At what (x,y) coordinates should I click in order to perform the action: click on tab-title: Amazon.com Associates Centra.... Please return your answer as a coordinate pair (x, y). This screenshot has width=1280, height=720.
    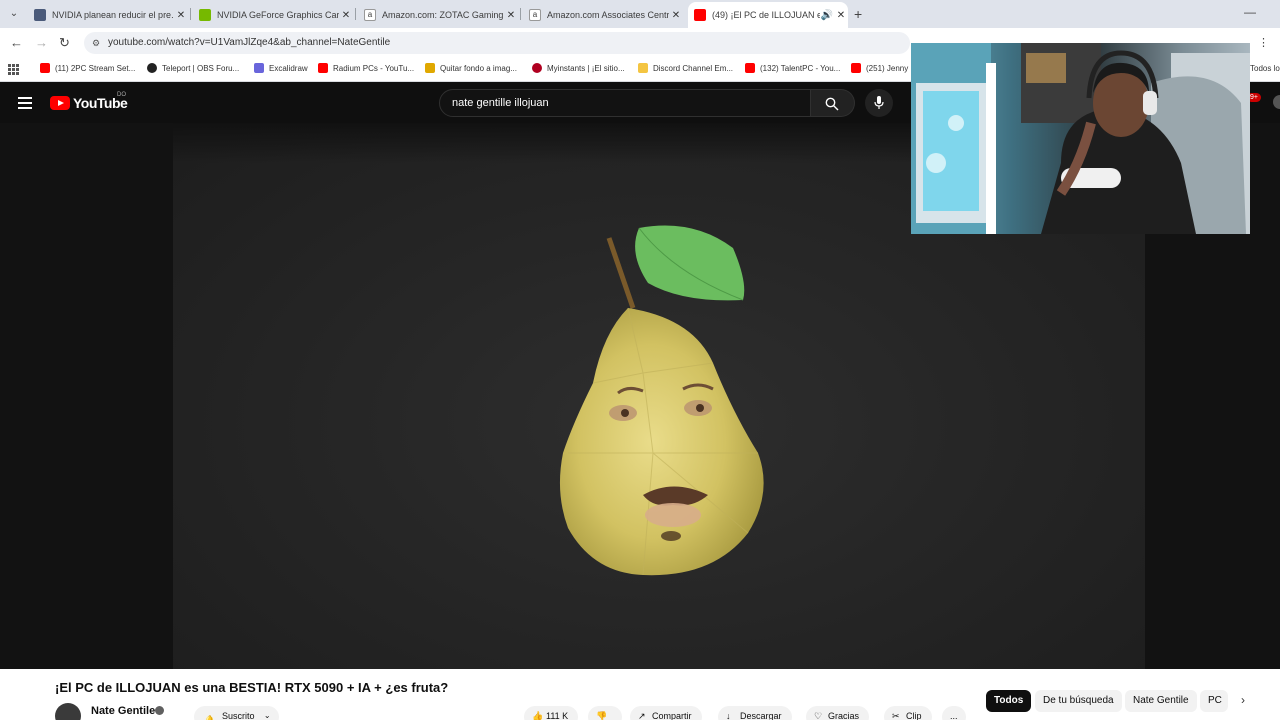
    Looking at the image, I should click on (608, 15).